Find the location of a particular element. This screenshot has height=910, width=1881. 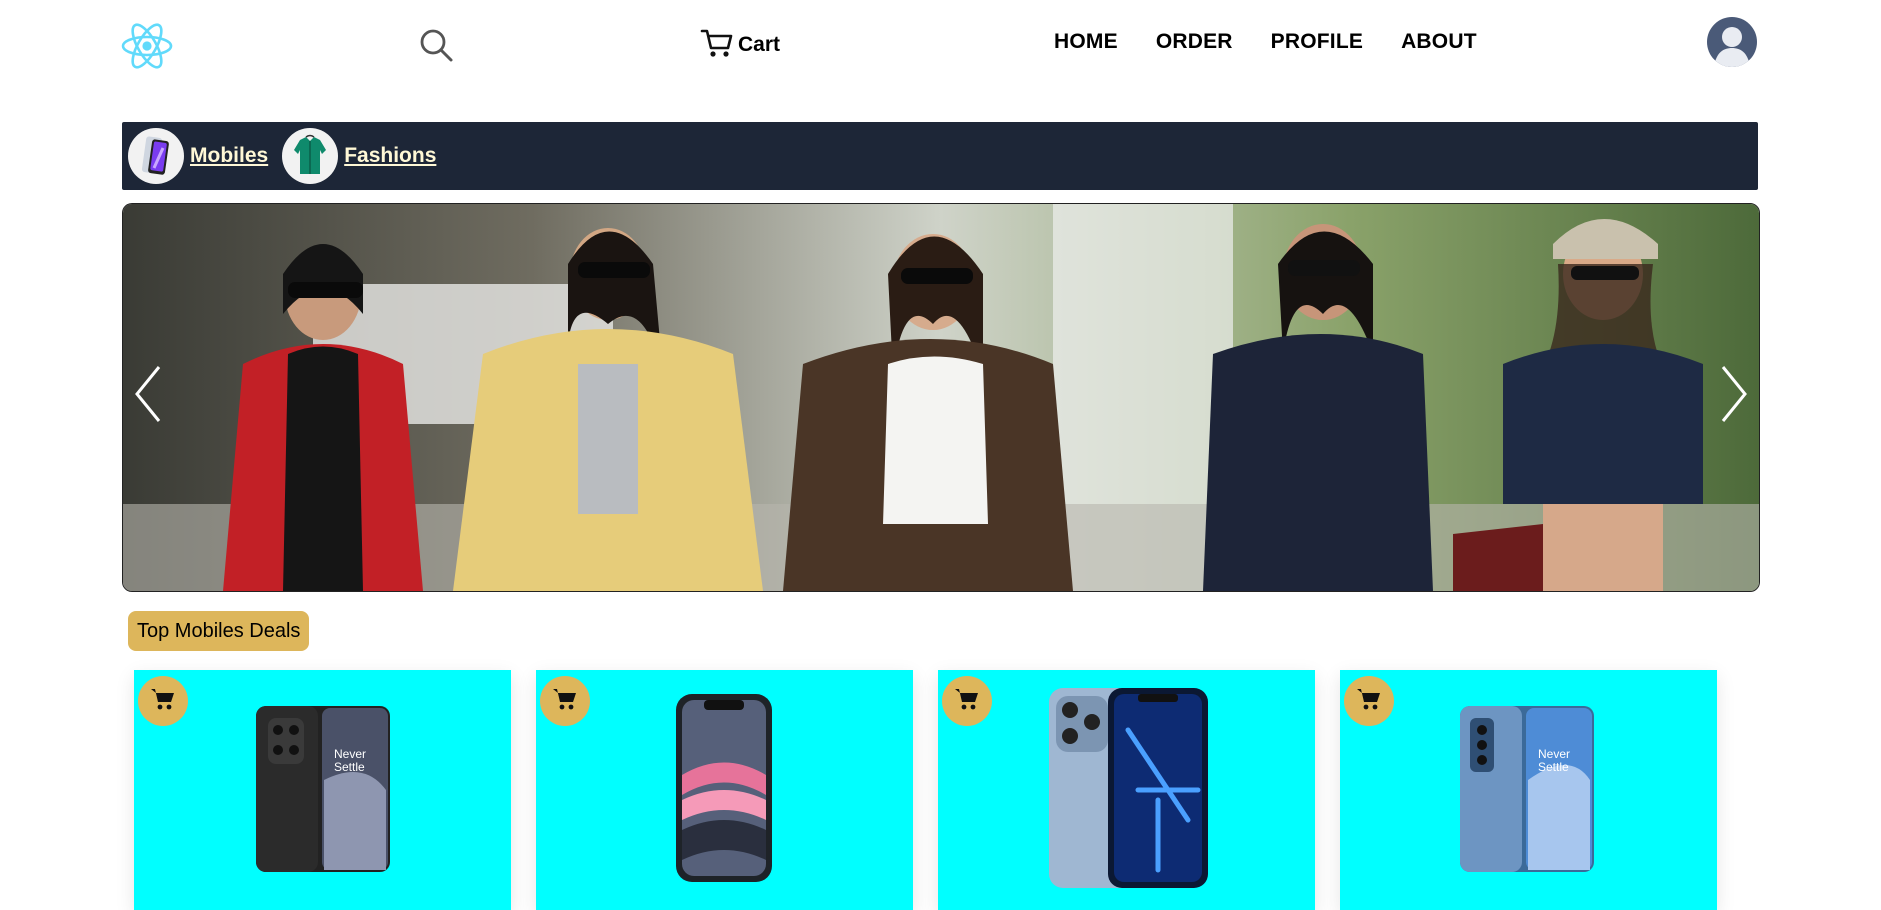

phone-thumbnail-icon is located at coordinates (156, 156).